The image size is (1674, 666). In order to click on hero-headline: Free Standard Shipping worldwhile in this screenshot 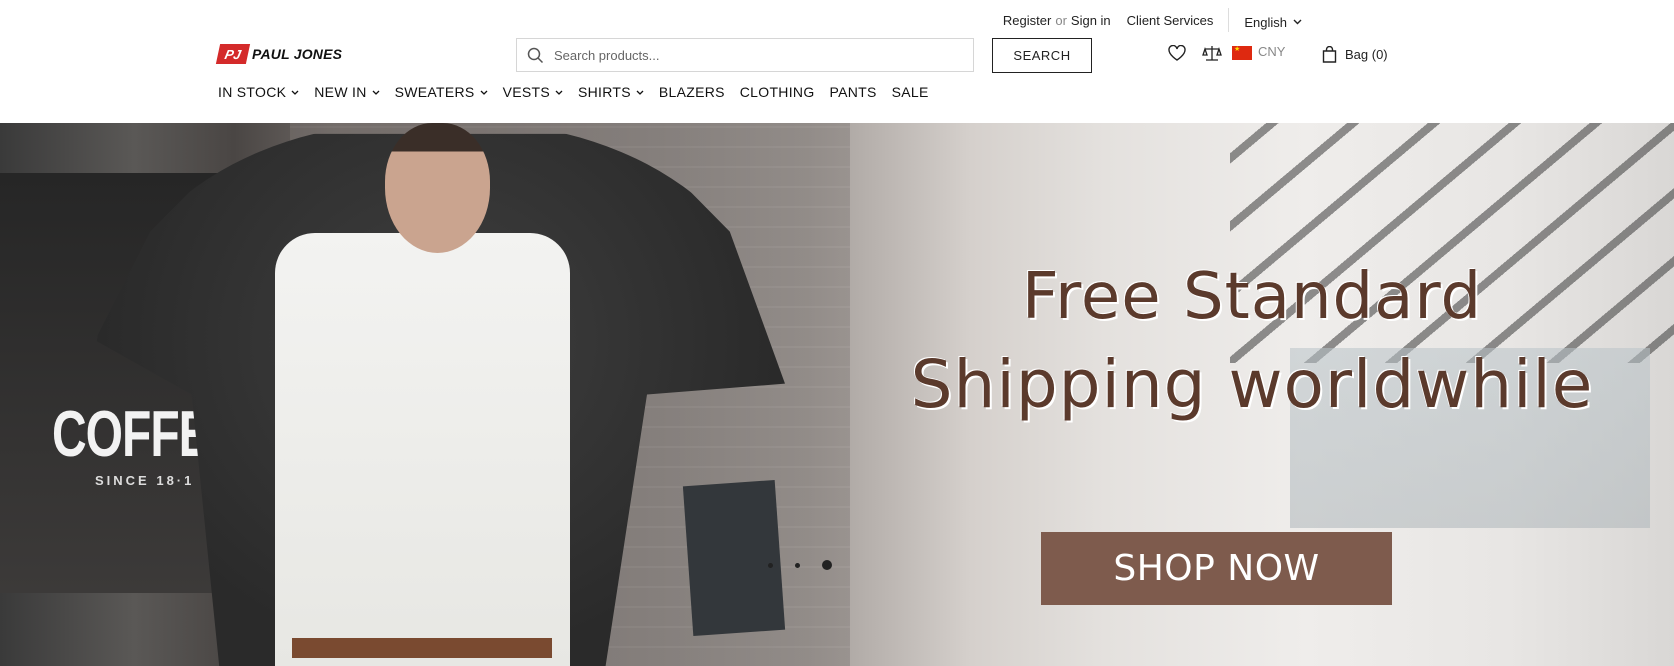, I will do `click(1252, 341)`.